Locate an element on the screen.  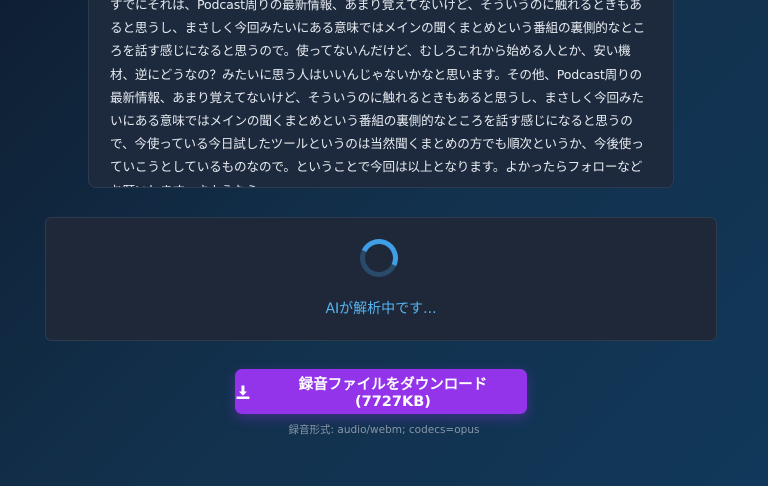
download-icon is located at coordinates (243, 392).